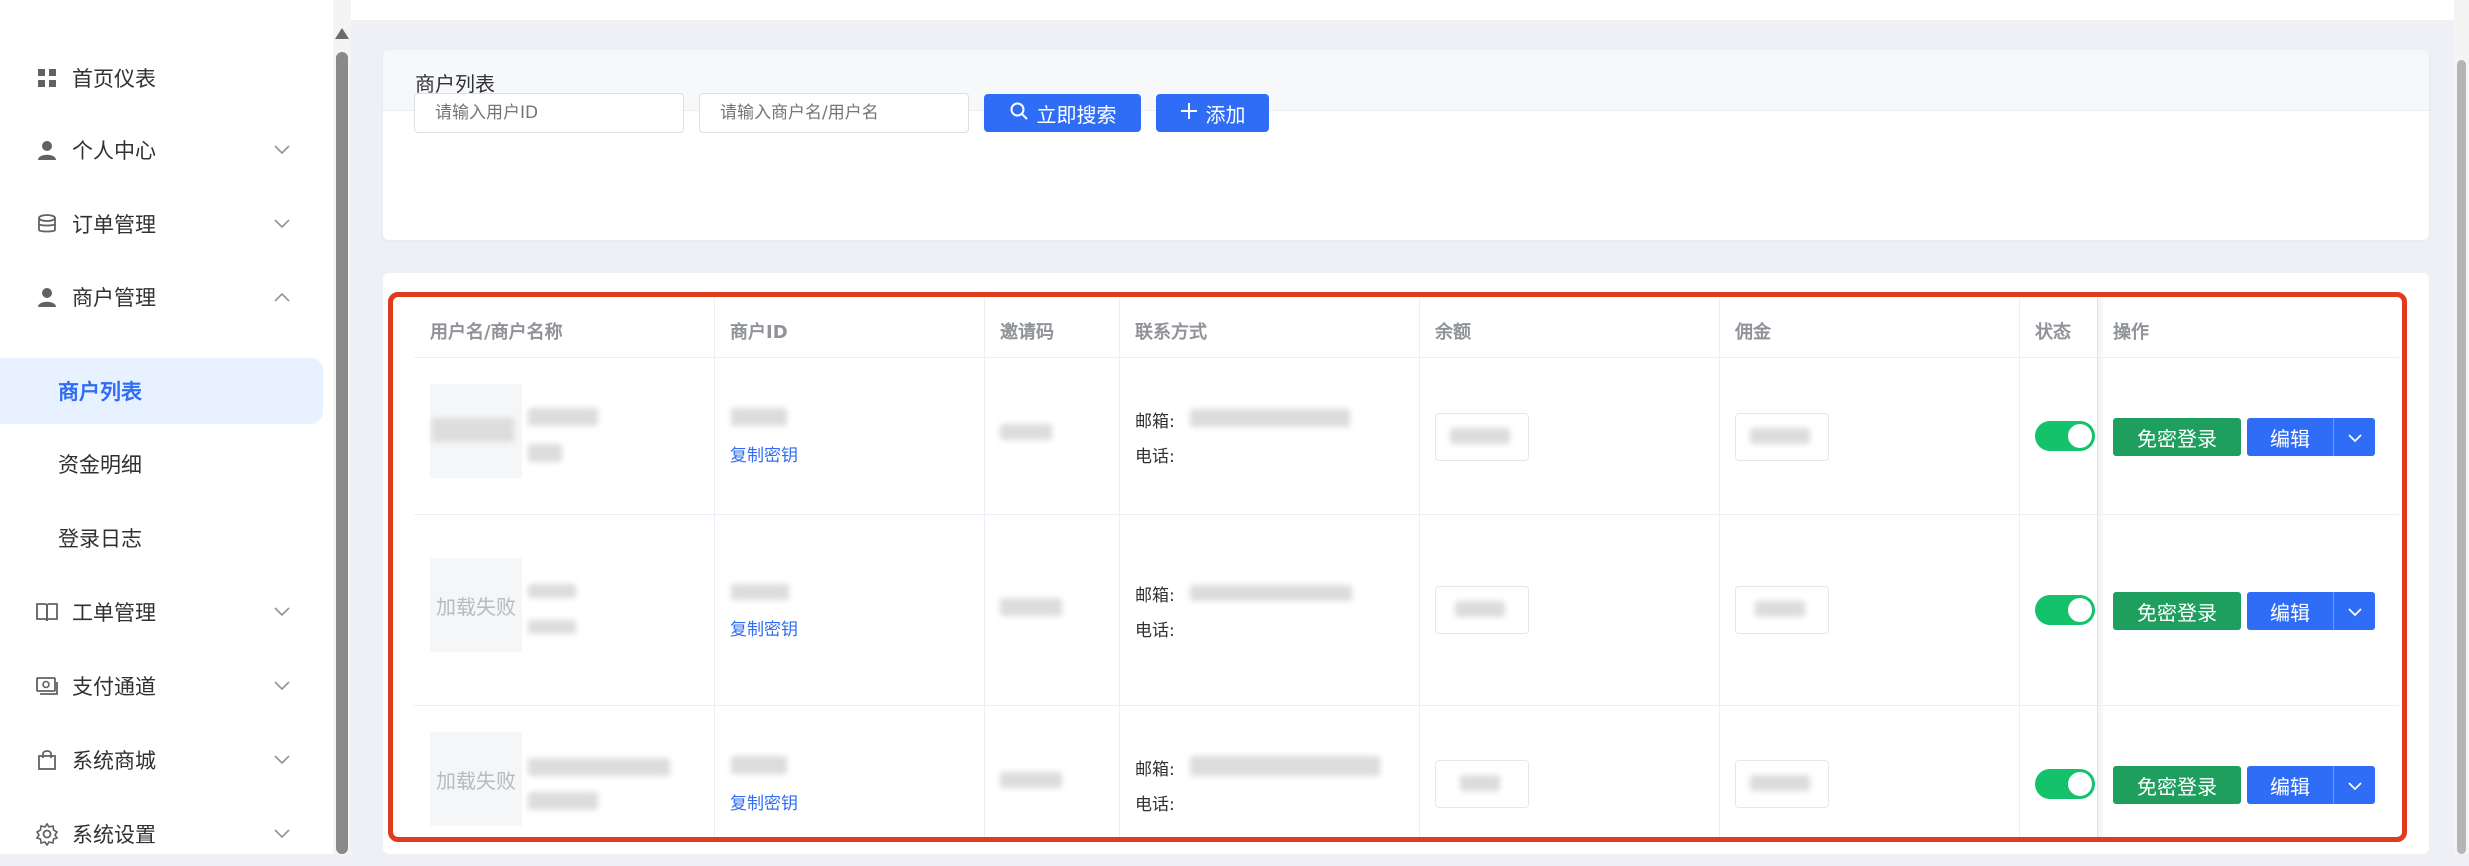 This screenshot has width=2469, height=866. I want to click on sidebar-item-system-settings: 系统设置, so click(166, 834).